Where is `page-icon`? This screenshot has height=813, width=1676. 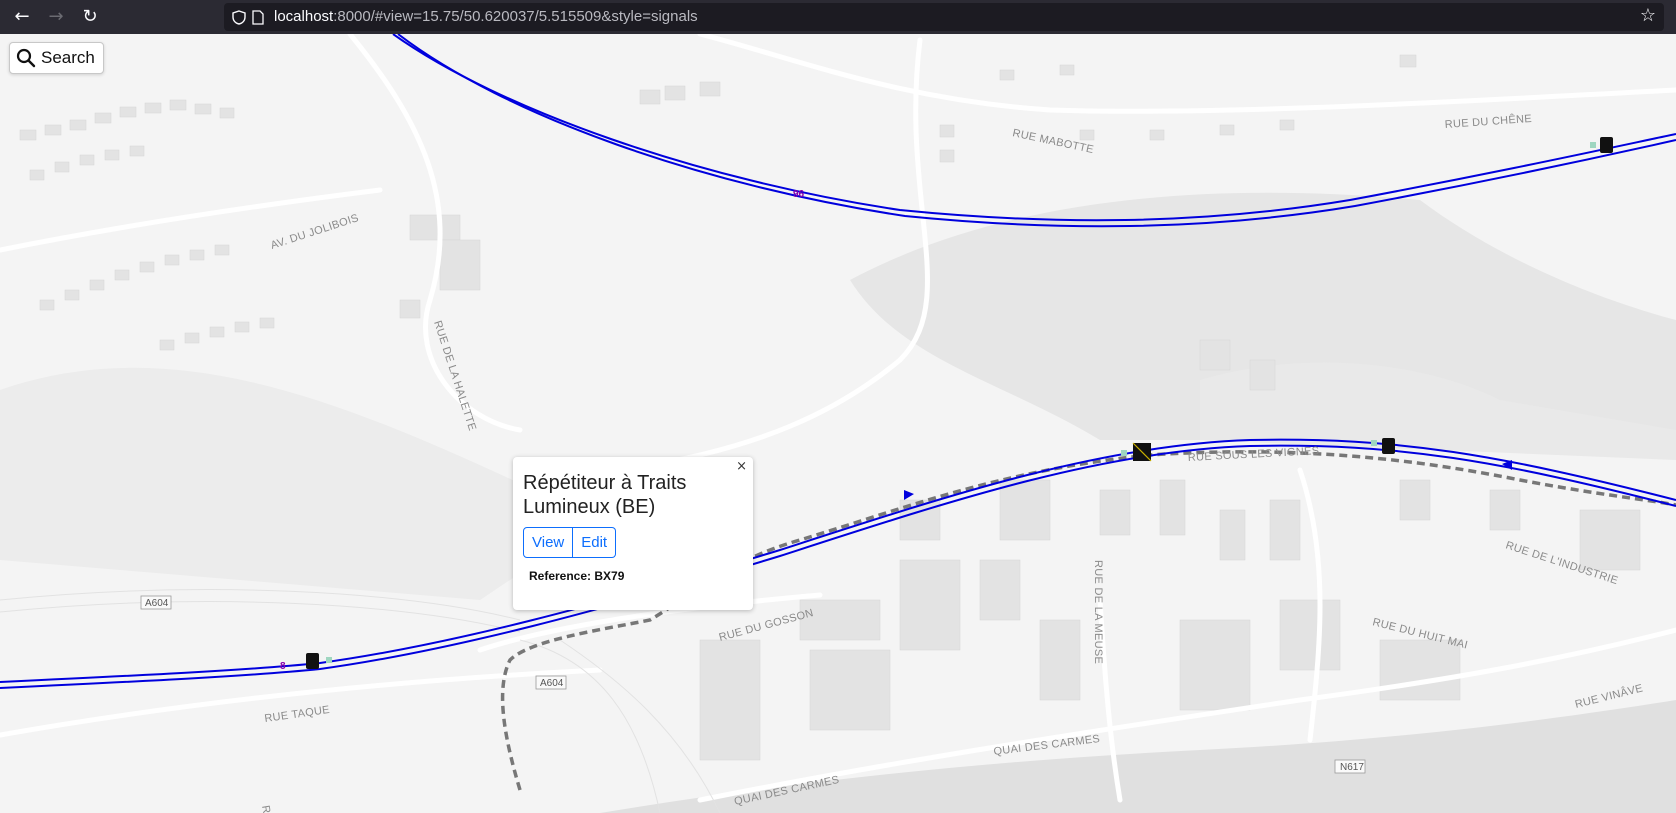 page-icon is located at coordinates (258, 17).